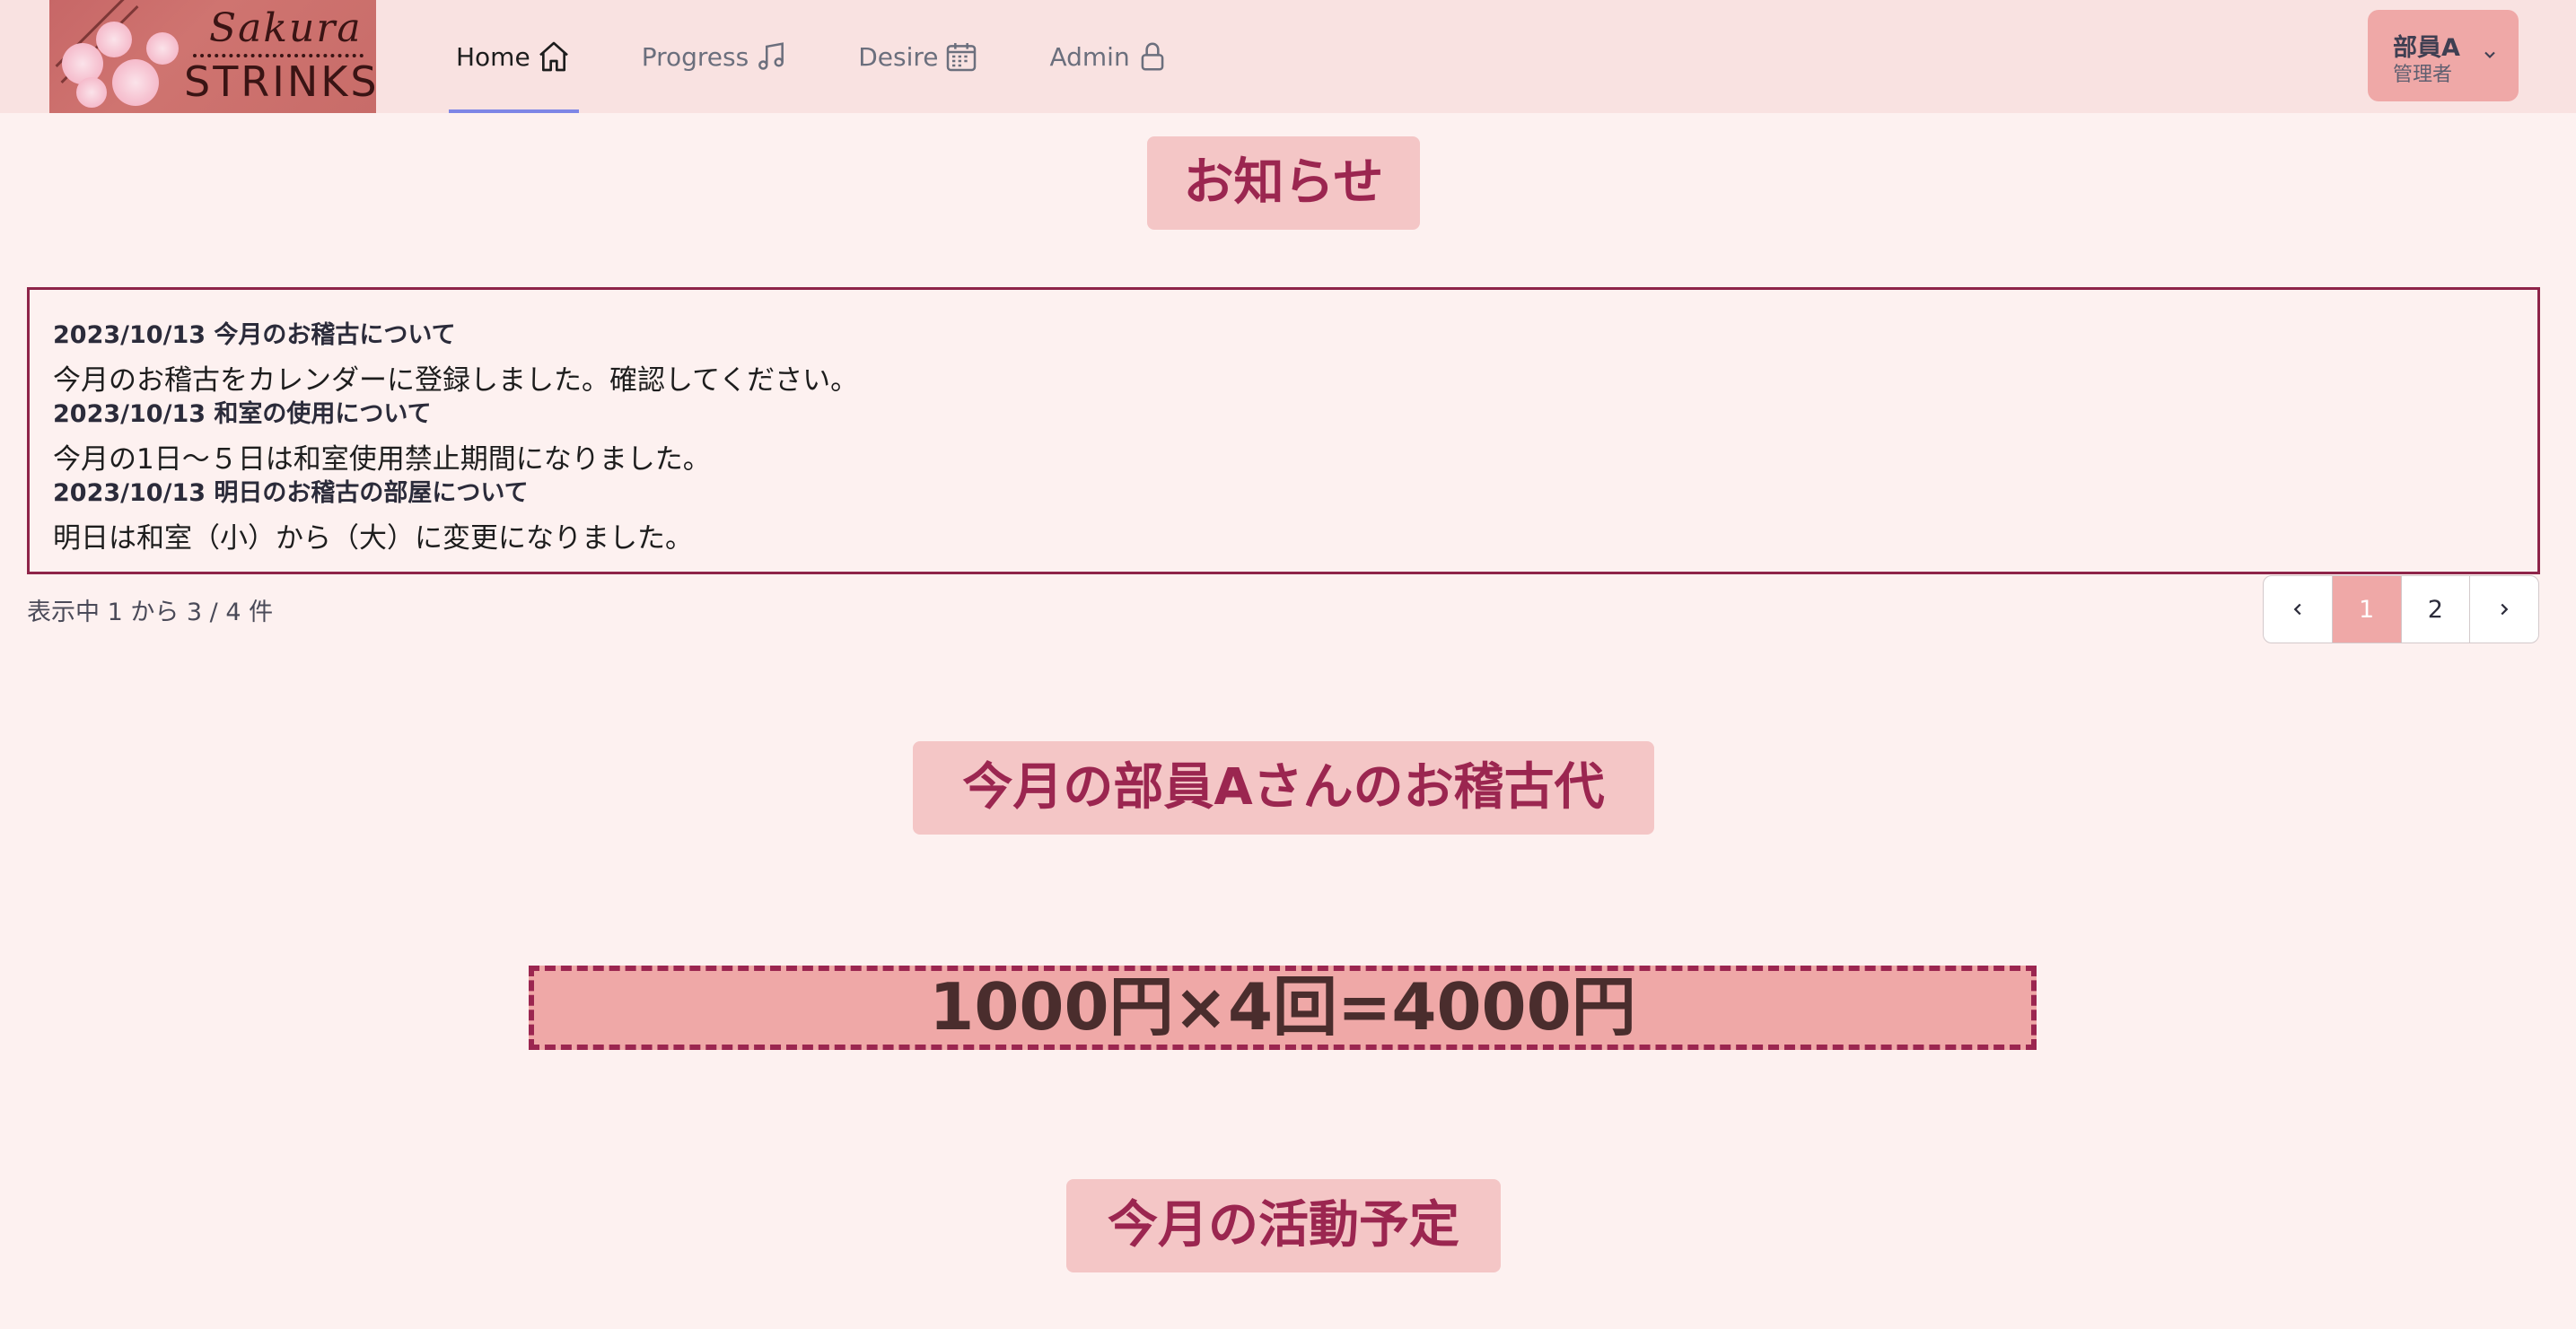  I want to click on calendar-icon, so click(962, 57).